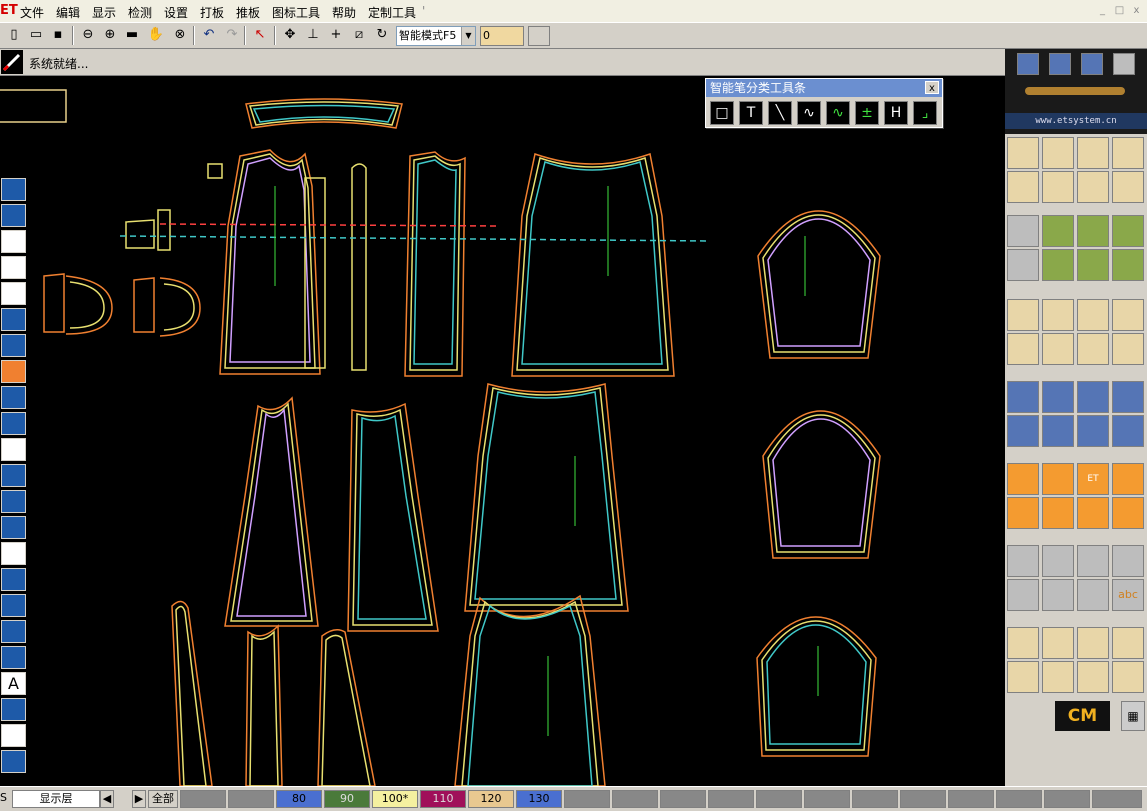  Describe the element at coordinates (1128, 431) in the screenshot. I see `ruler-icon` at that location.